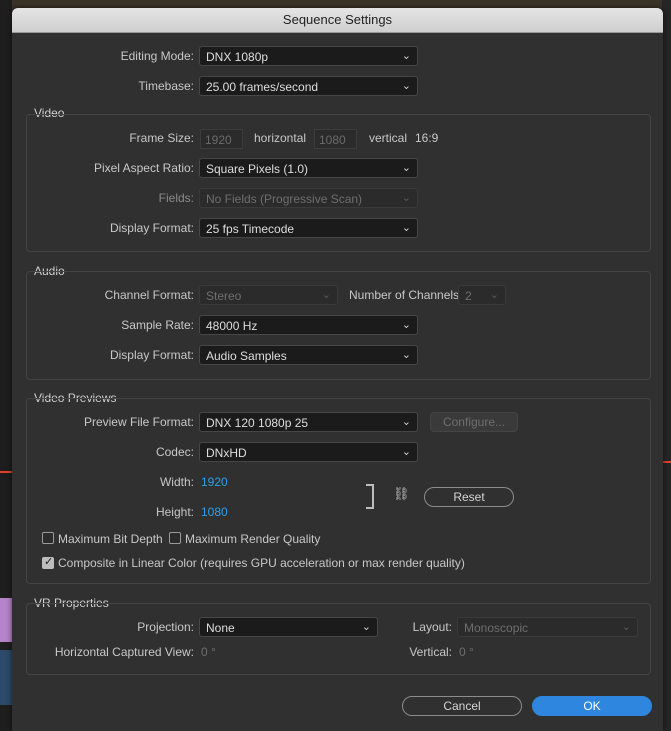  I want to click on codec-value: DNxHD, so click(226, 453).